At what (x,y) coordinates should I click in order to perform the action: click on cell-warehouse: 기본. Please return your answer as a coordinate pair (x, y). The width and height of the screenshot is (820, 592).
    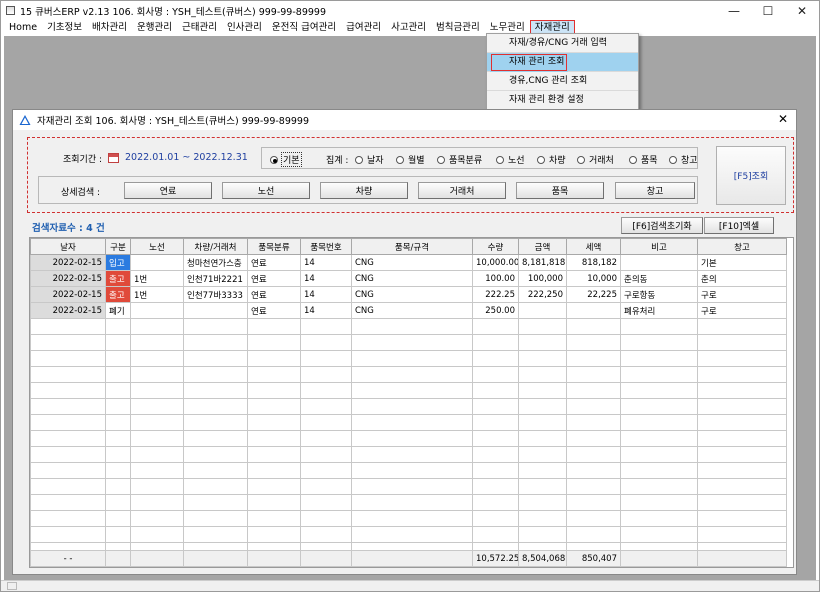
    Looking at the image, I should click on (742, 262).